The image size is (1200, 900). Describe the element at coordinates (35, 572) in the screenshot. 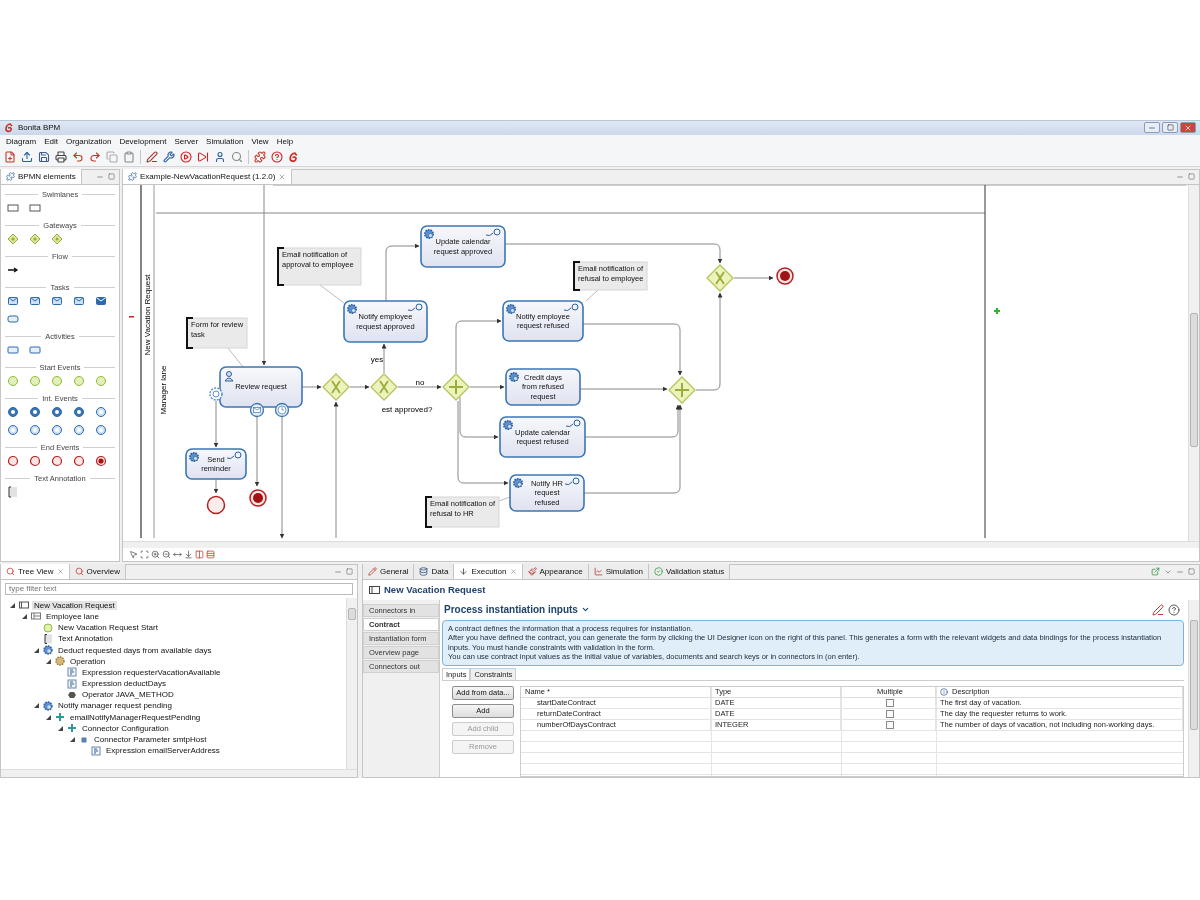

I see `view-tab: Tree View` at that location.